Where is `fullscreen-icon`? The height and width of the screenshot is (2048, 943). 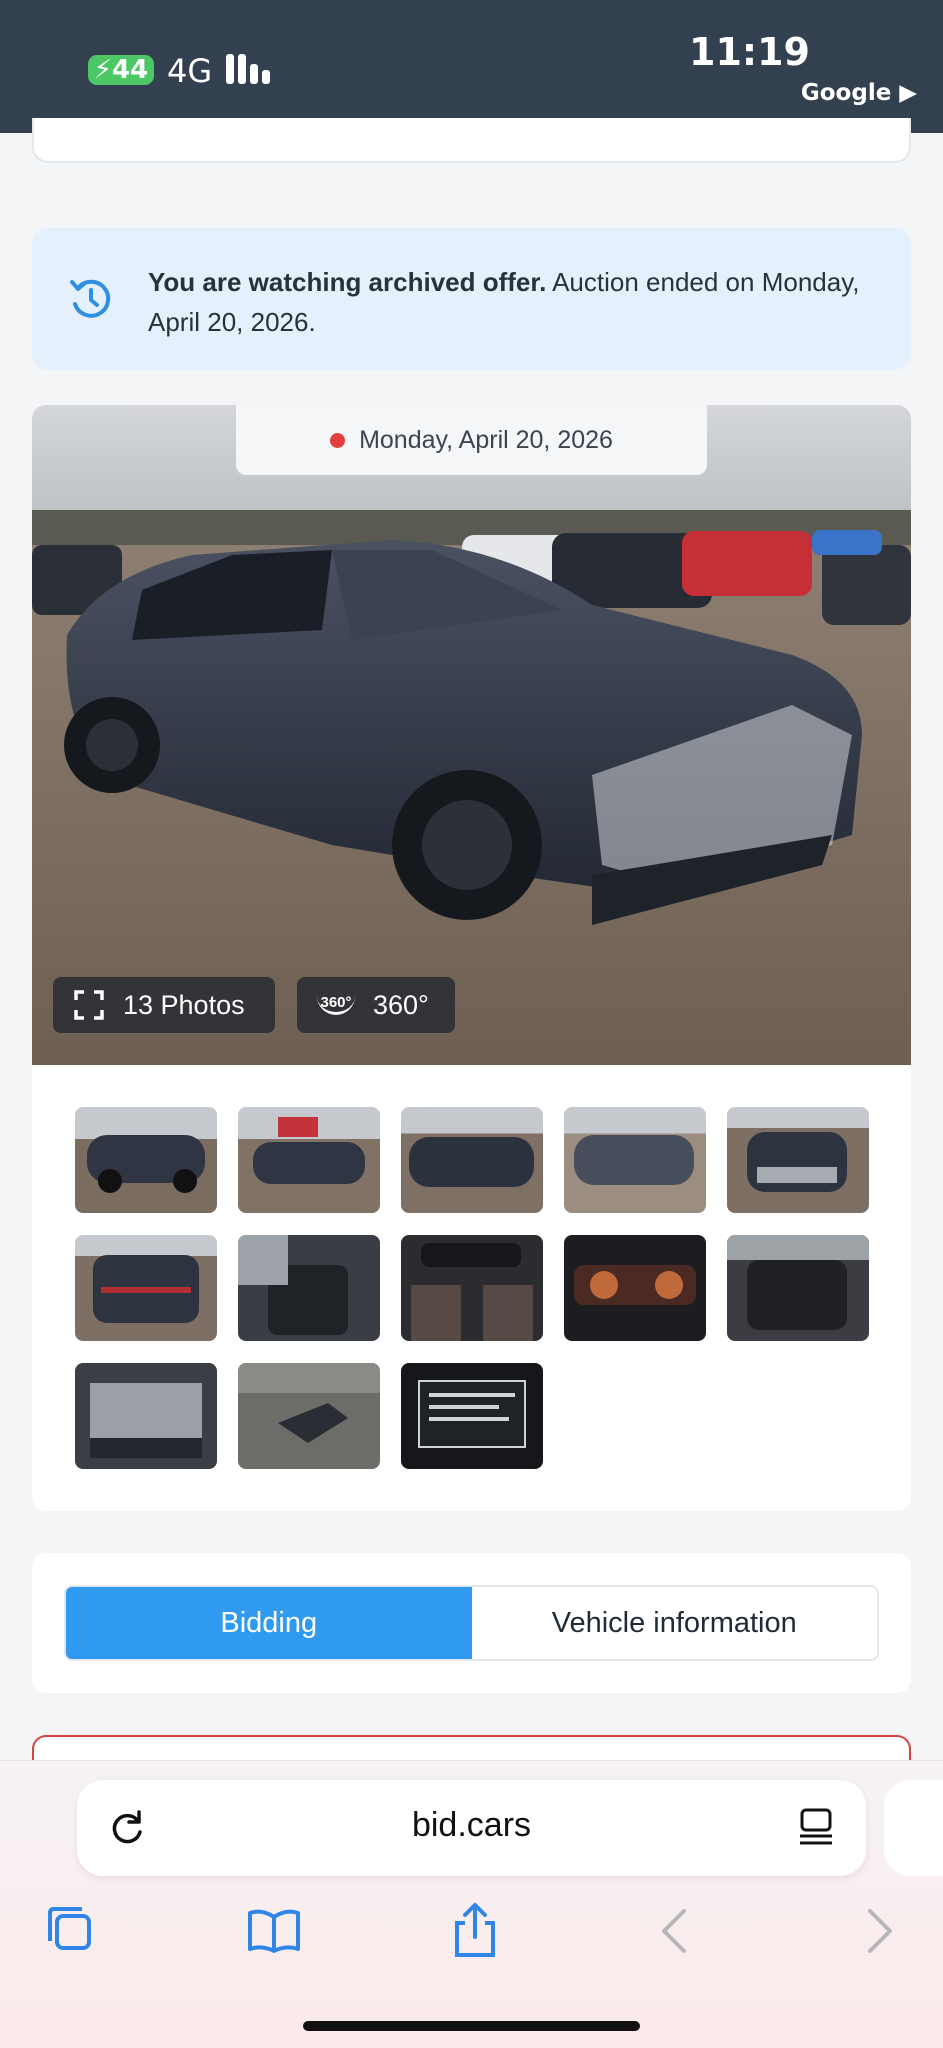
fullscreen-icon is located at coordinates (89, 1005).